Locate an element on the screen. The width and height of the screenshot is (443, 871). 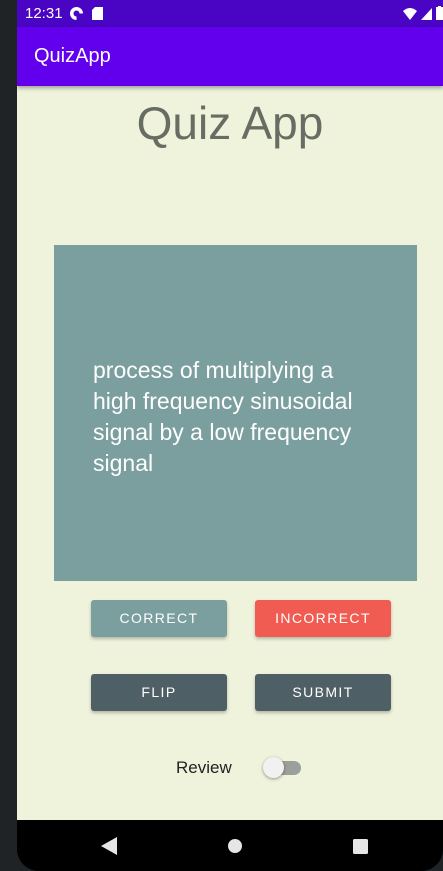
correct-button: CORRECT is located at coordinates (159, 618).